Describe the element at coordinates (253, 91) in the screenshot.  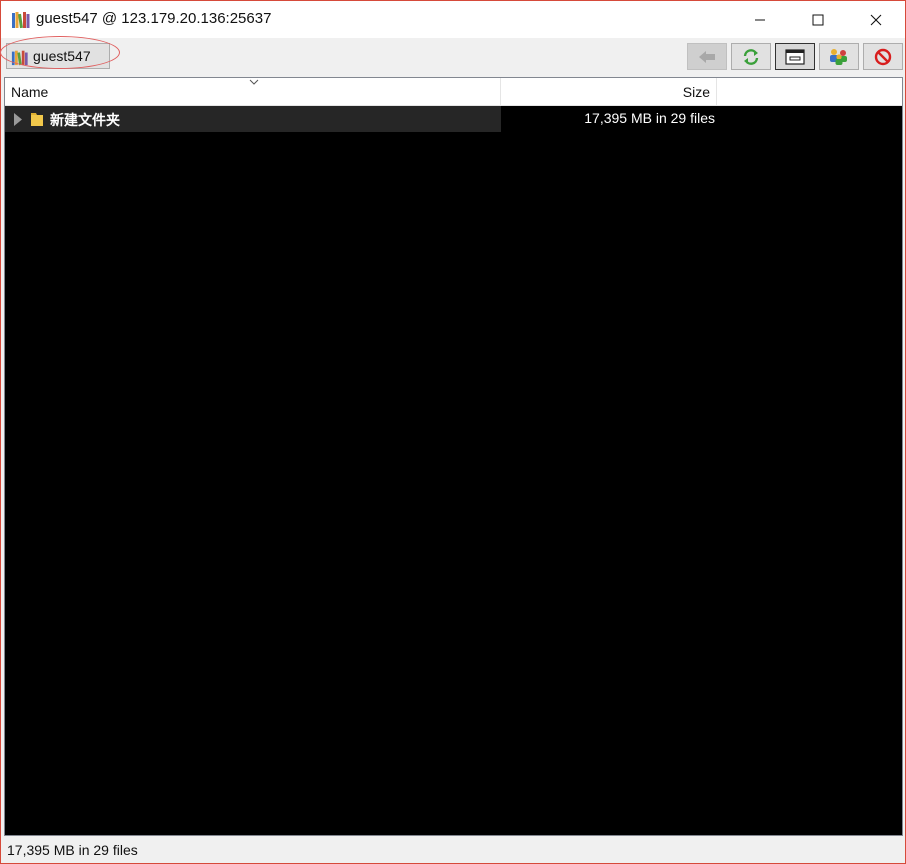
I see `column-header-name: Name` at that location.